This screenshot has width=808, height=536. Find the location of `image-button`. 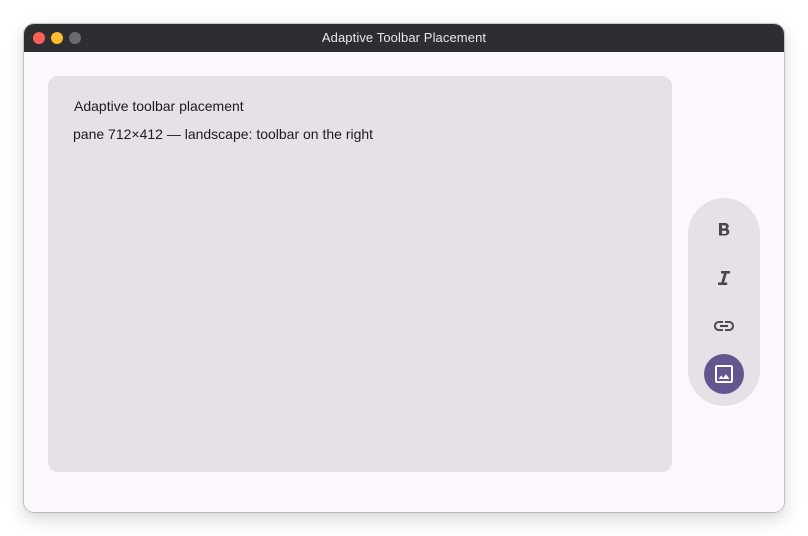

image-button is located at coordinates (724, 374).